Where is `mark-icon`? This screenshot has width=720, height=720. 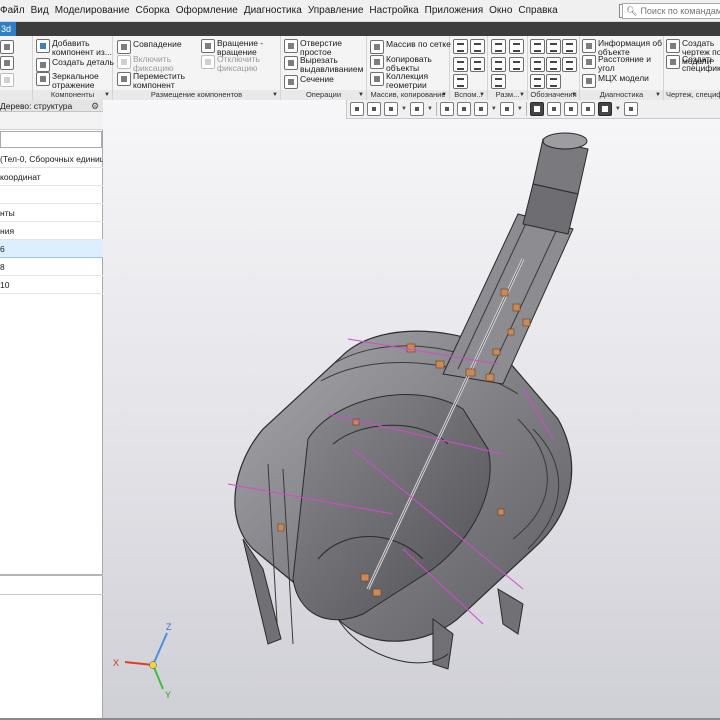
mark-icon is located at coordinates (553, 64).